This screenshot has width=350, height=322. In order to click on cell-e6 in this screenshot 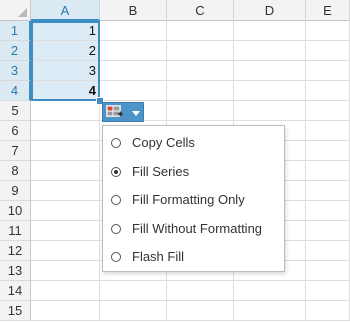, I will do `click(328, 131)`.